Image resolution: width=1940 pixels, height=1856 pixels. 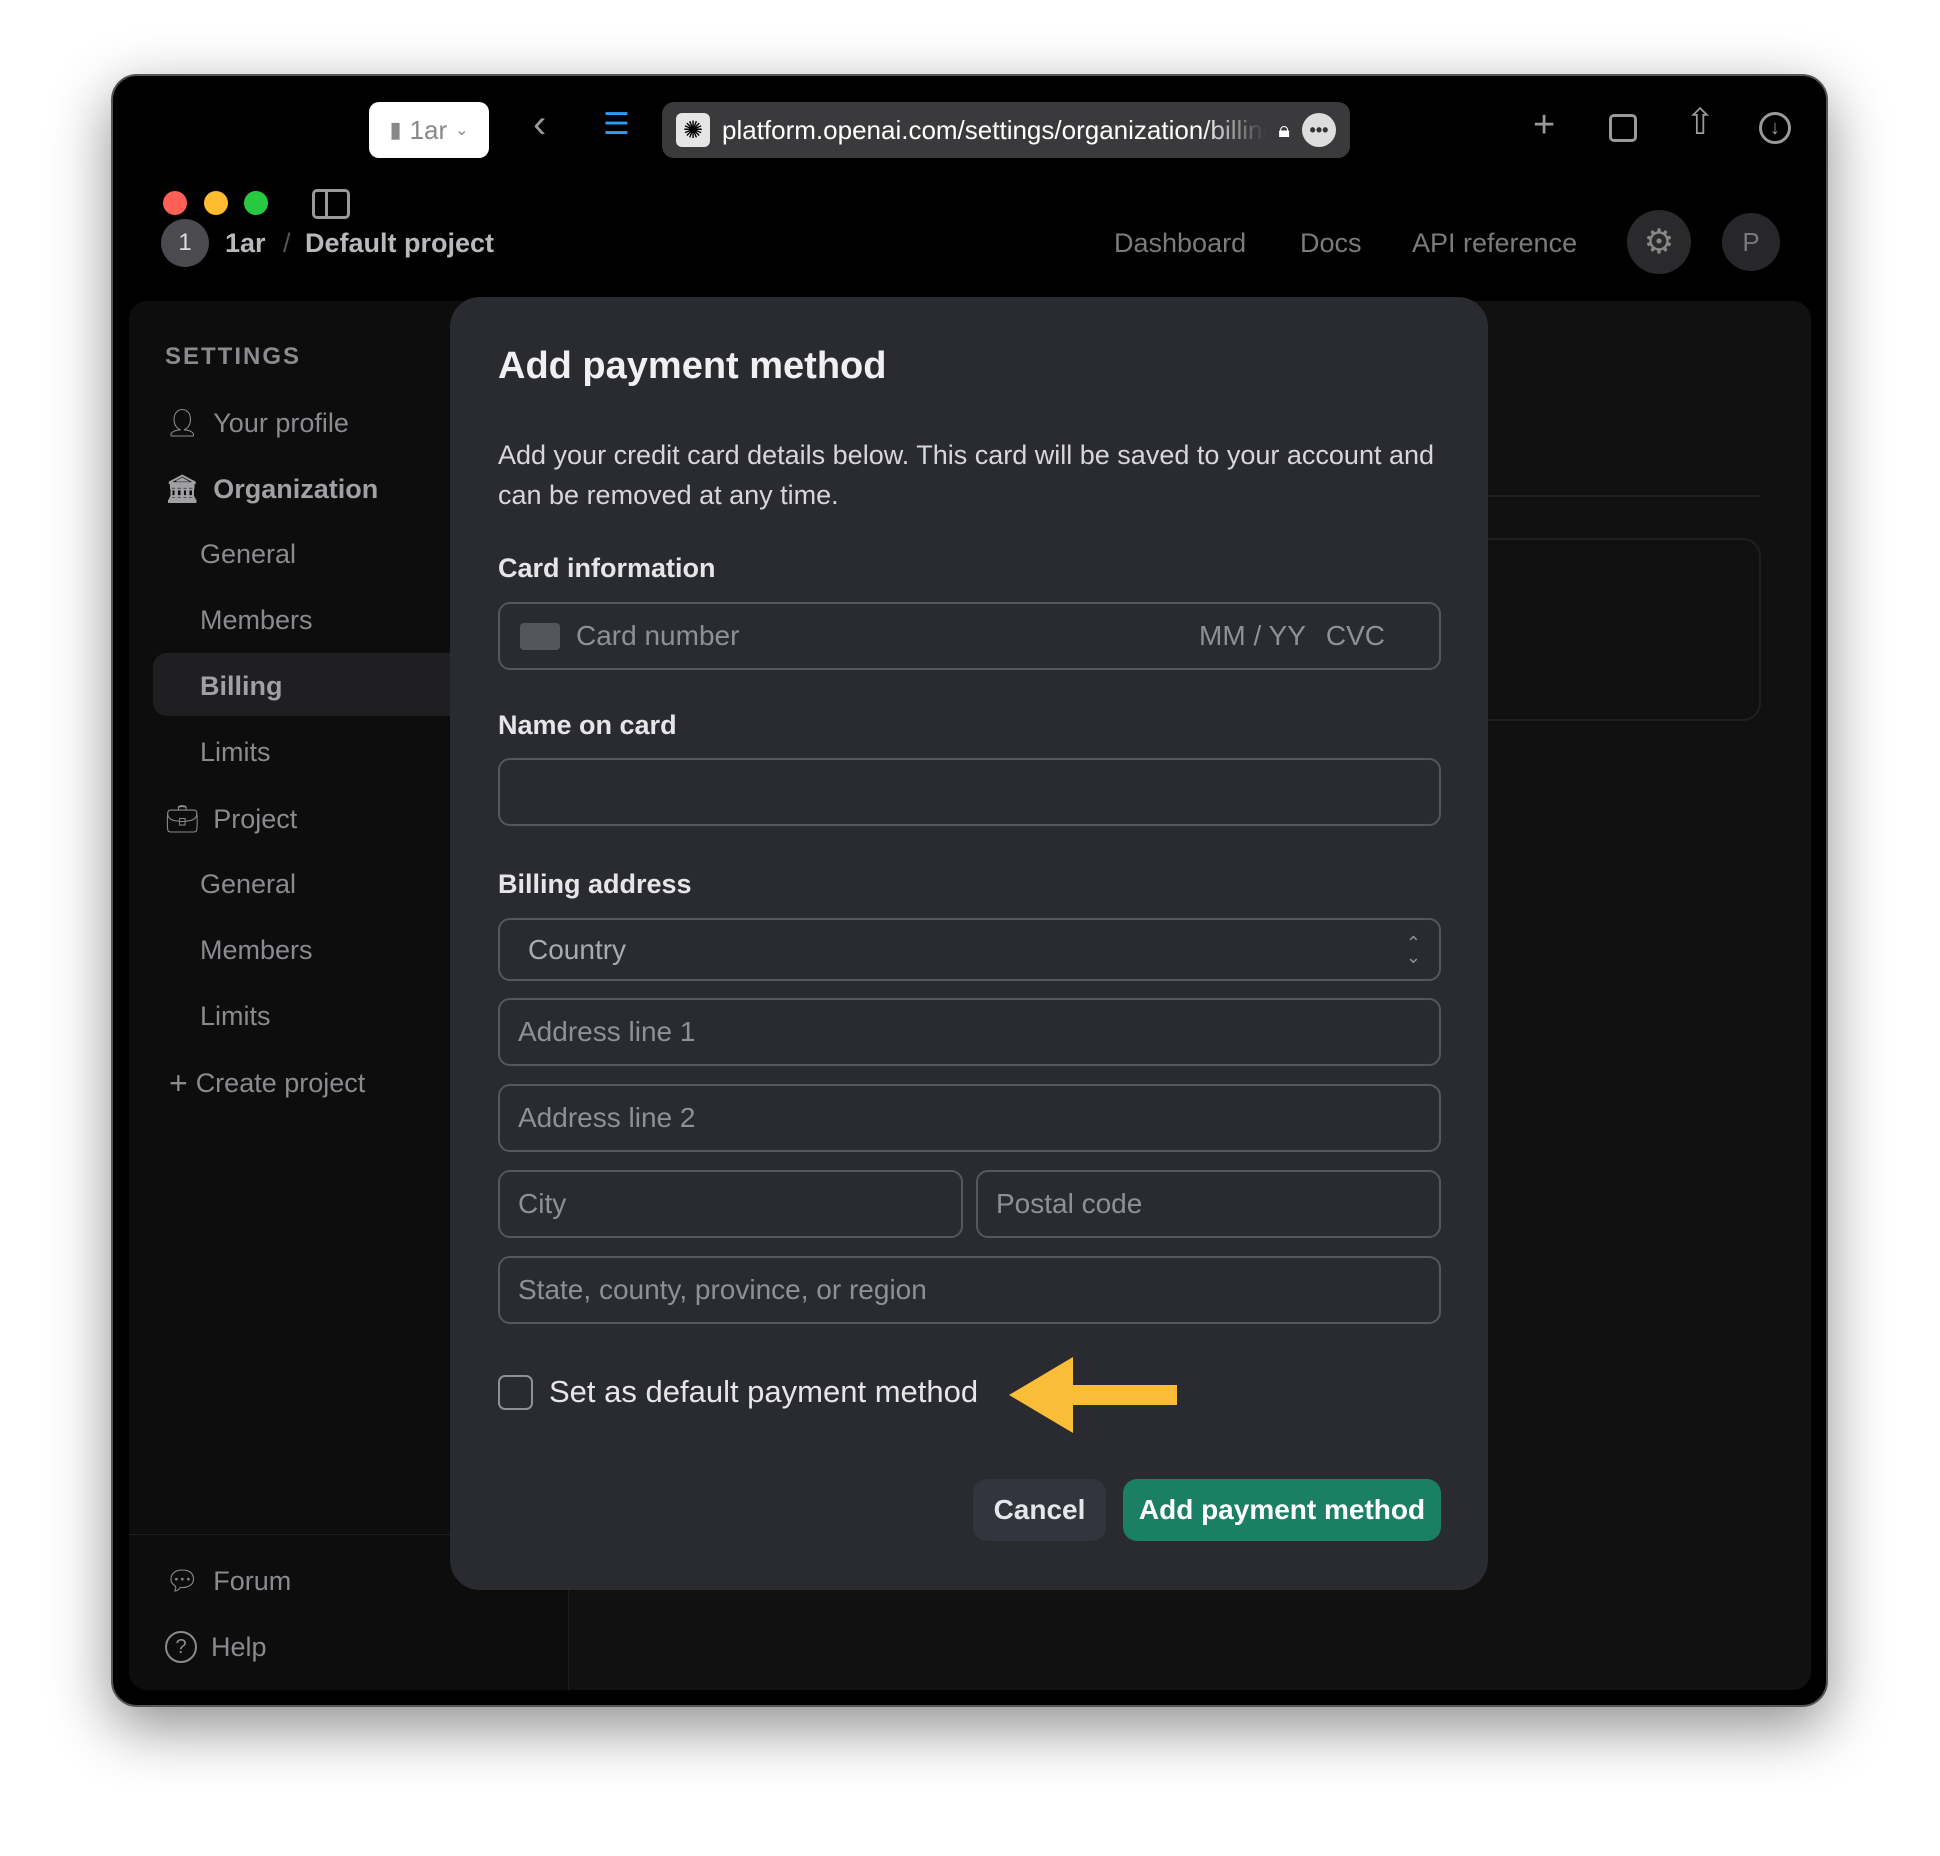 I want to click on briefcase-icon: 💼︎, so click(x=182, y=819).